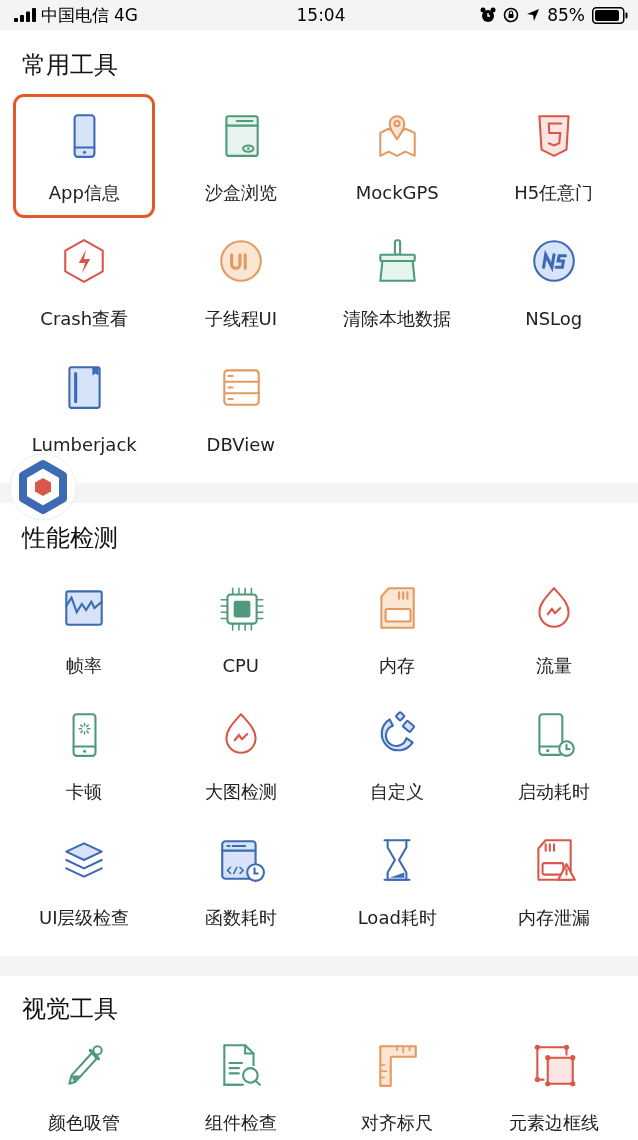 The height and width of the screenshot is (1140, 638). Describe the element at coordinates (554, 319) in the screenshot. I see `tool-label: NSLog` at that location.